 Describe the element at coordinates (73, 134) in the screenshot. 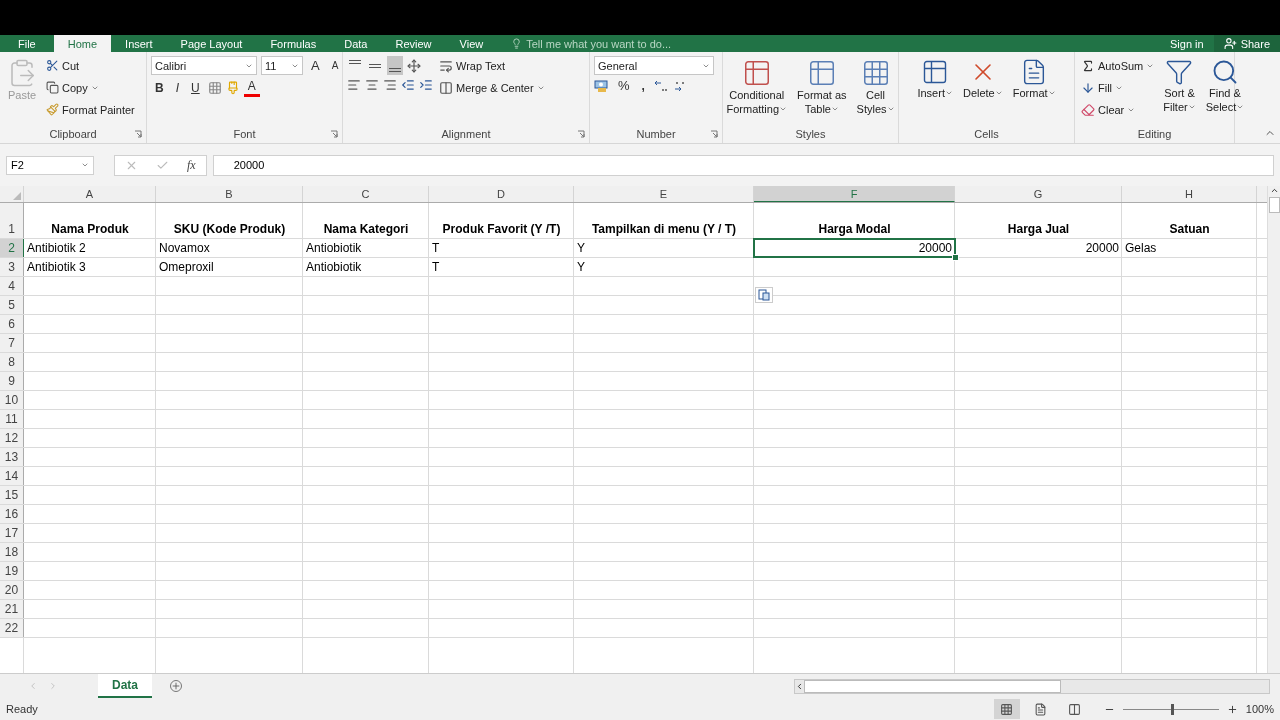

I see `group-label: Clipboard` at that location.